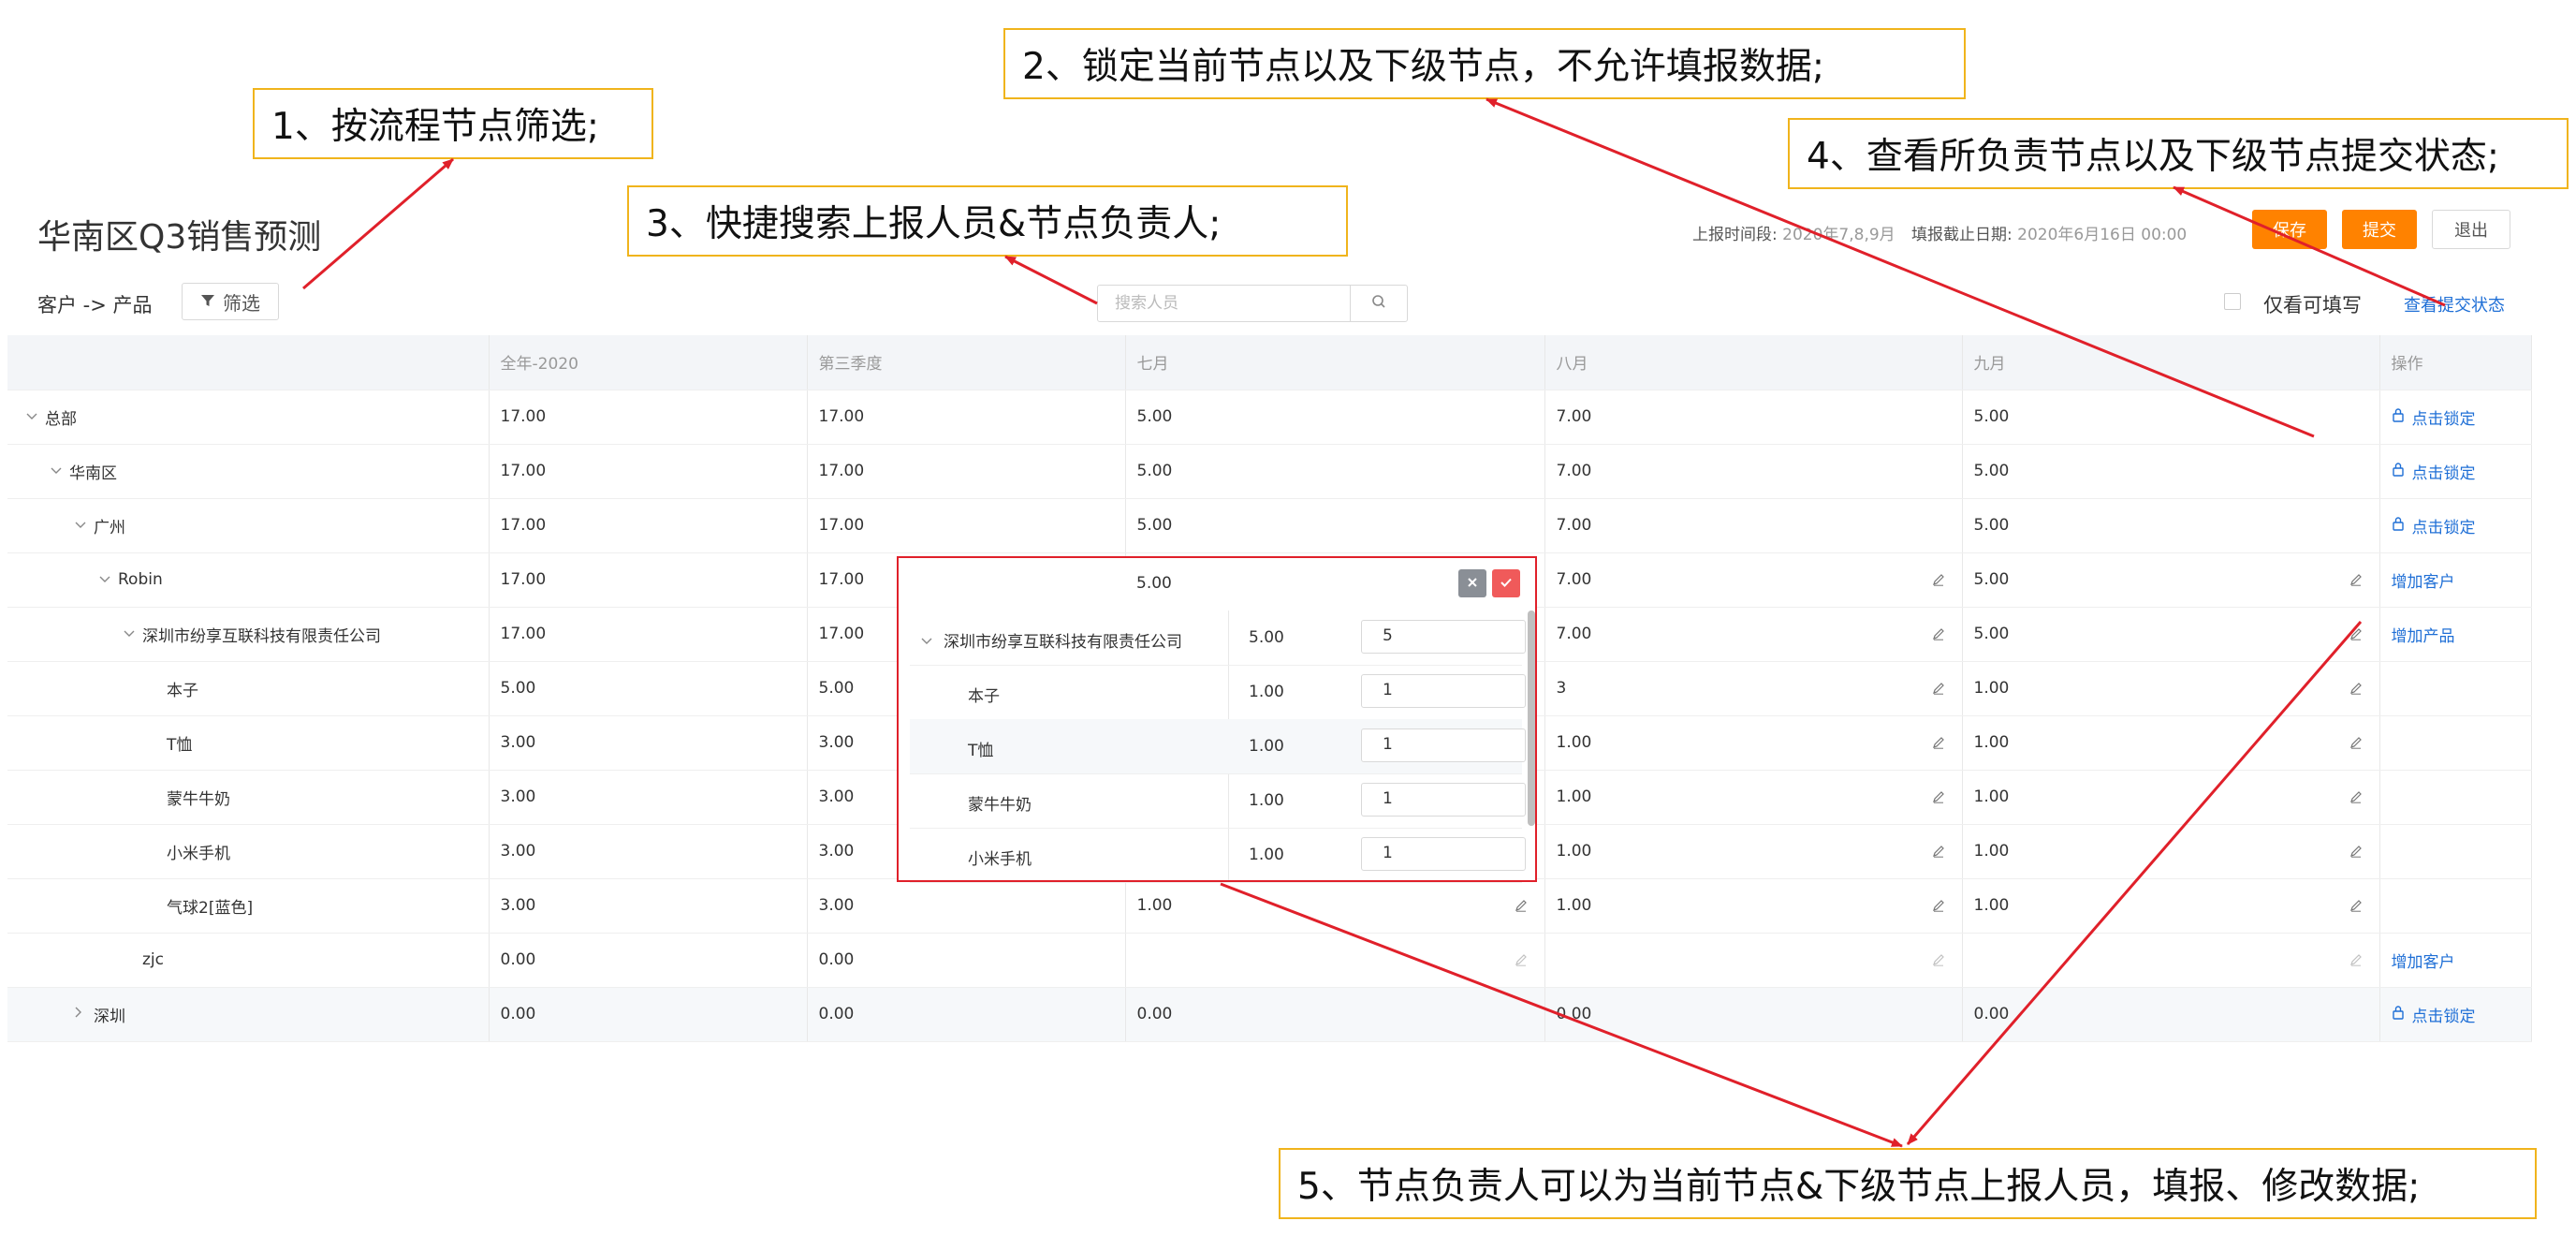  Describe the element at coordinates (1562, 1015) in the screenshot. I see `arrow-5a` at that location.